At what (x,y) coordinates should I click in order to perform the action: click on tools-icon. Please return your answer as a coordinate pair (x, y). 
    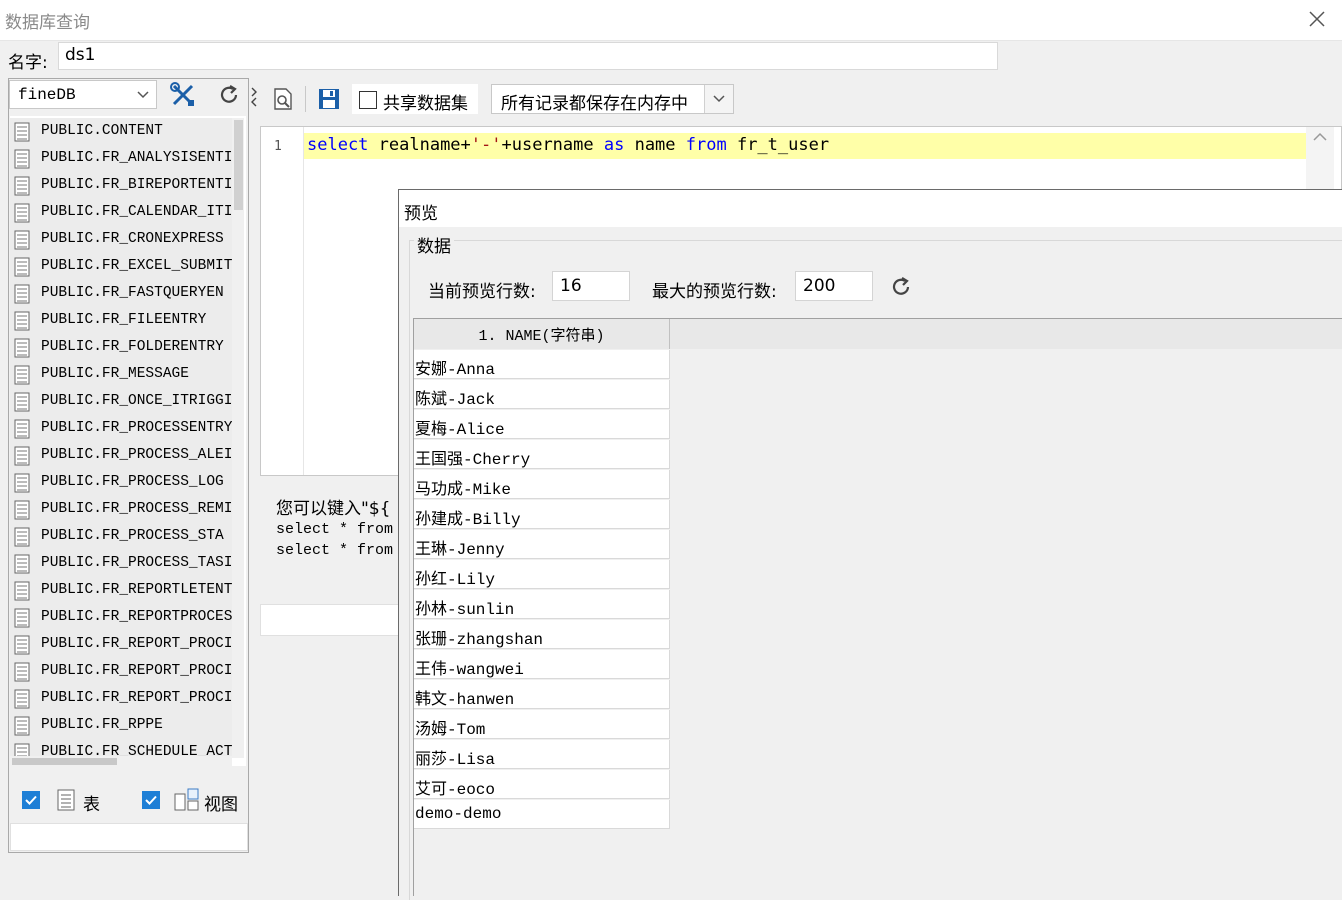
    Looking at the image, I should click on (182, 94).